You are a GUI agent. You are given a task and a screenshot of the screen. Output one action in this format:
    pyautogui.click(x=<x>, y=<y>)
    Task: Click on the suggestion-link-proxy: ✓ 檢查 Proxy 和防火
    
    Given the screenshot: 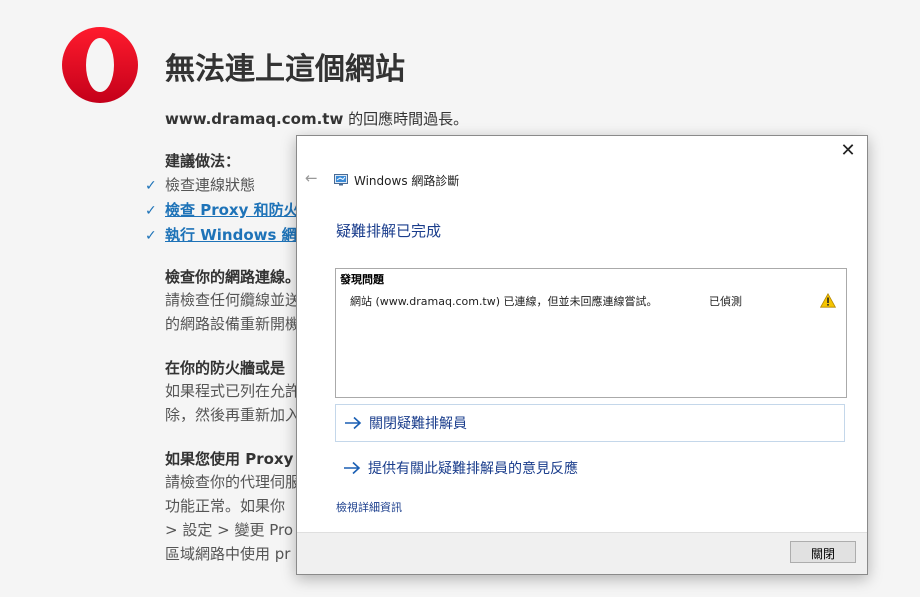 What is the action you would take?
    pyautogui.click(x=222, y=209)
    